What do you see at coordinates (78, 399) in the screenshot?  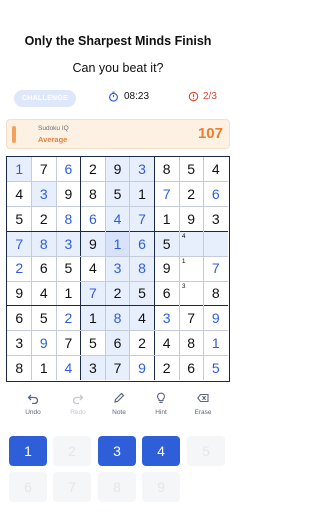 I see `redo-icon` at bounding box center [78, 399].